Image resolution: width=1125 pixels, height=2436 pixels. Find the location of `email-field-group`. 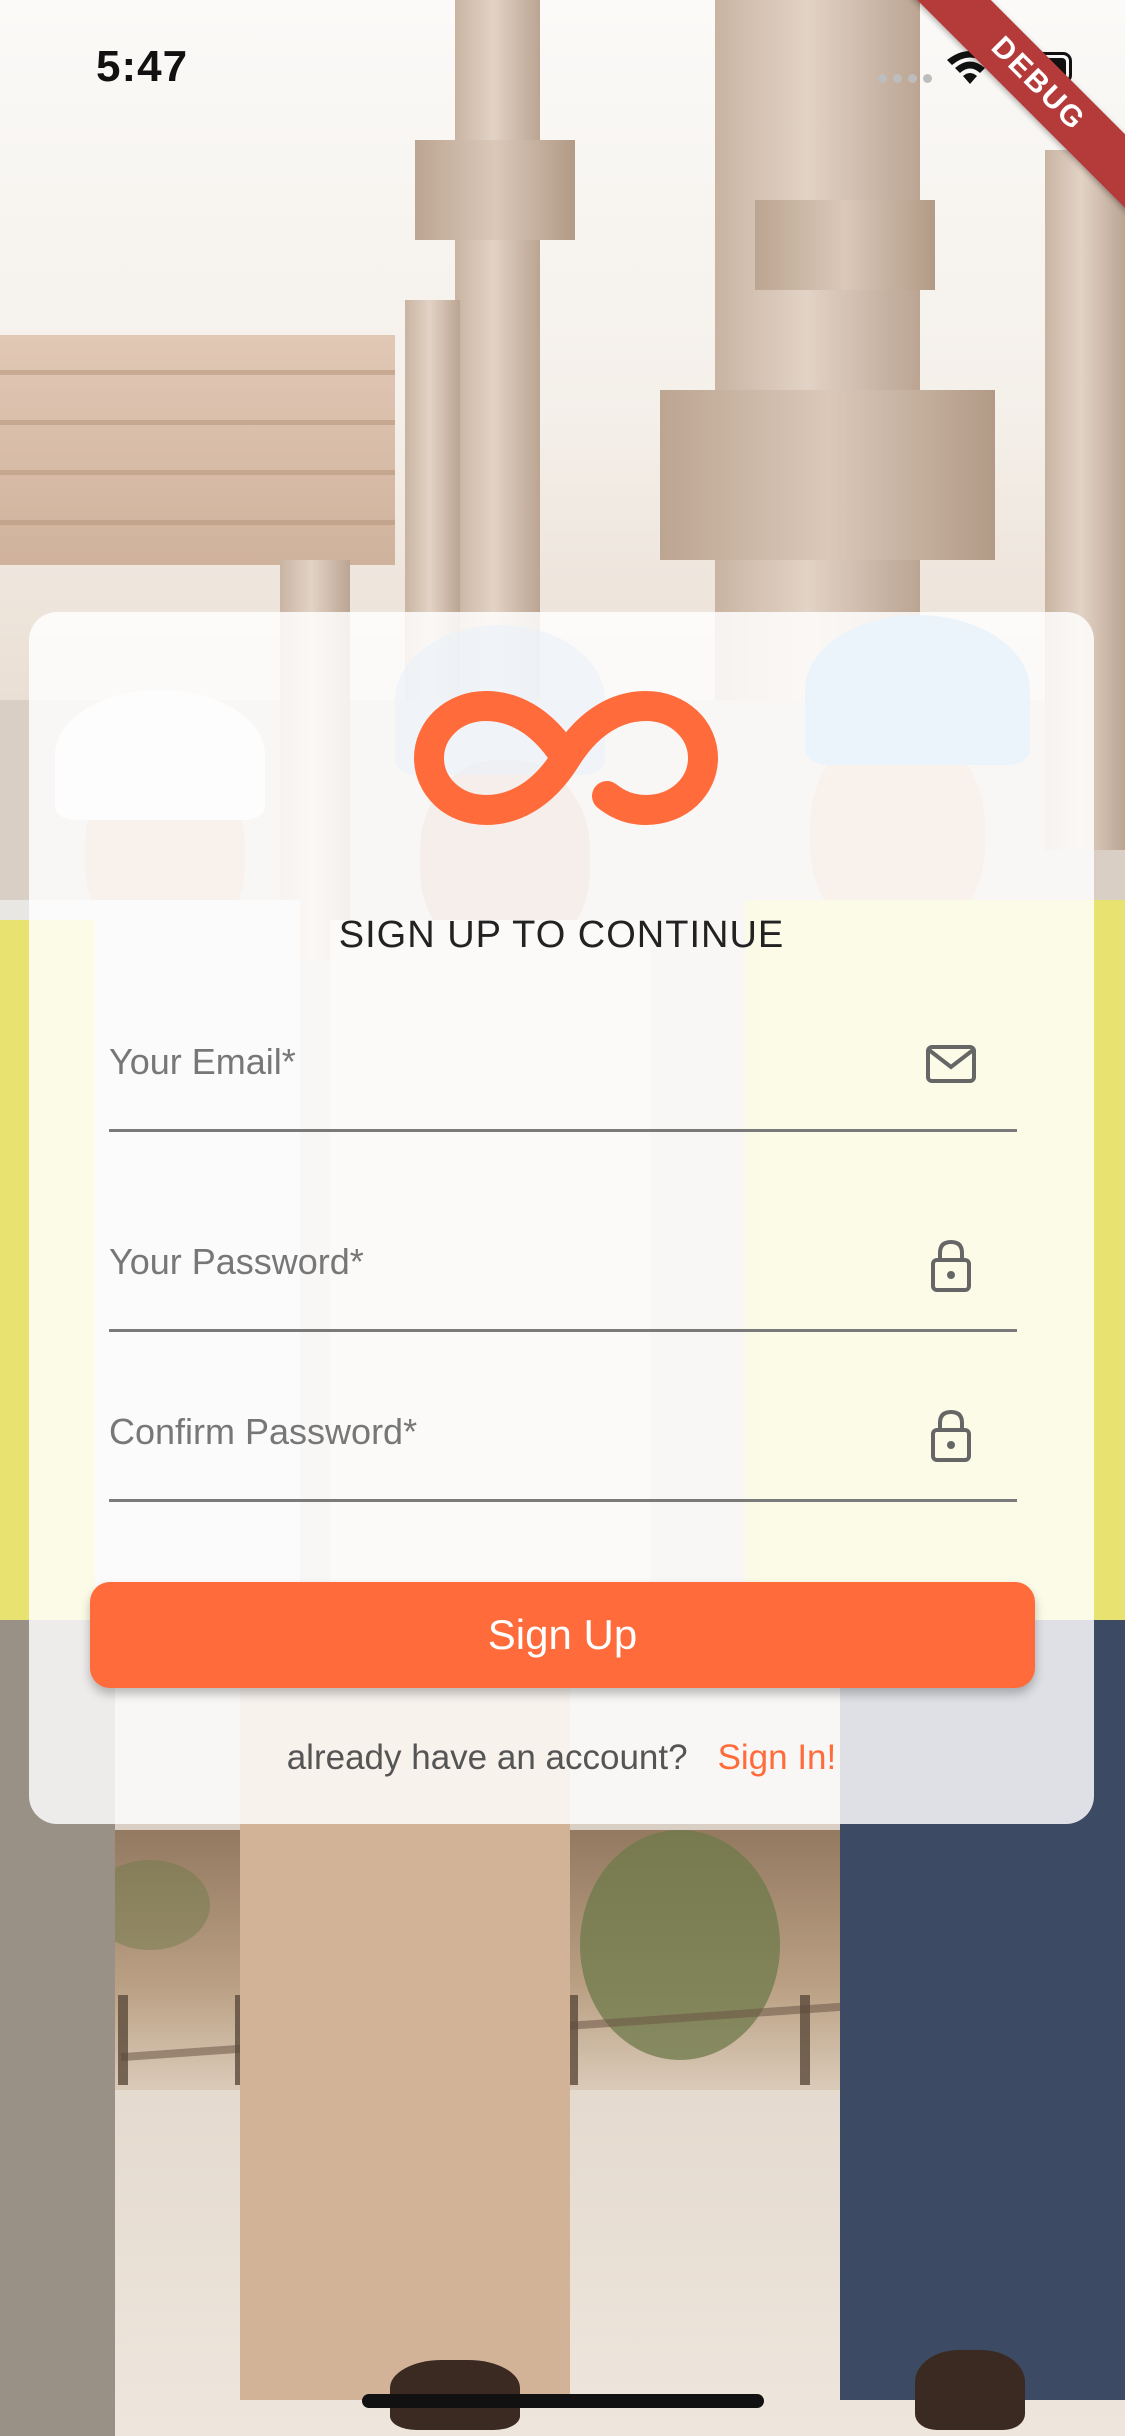

email-field-group is located at coordinates (563, 1072).